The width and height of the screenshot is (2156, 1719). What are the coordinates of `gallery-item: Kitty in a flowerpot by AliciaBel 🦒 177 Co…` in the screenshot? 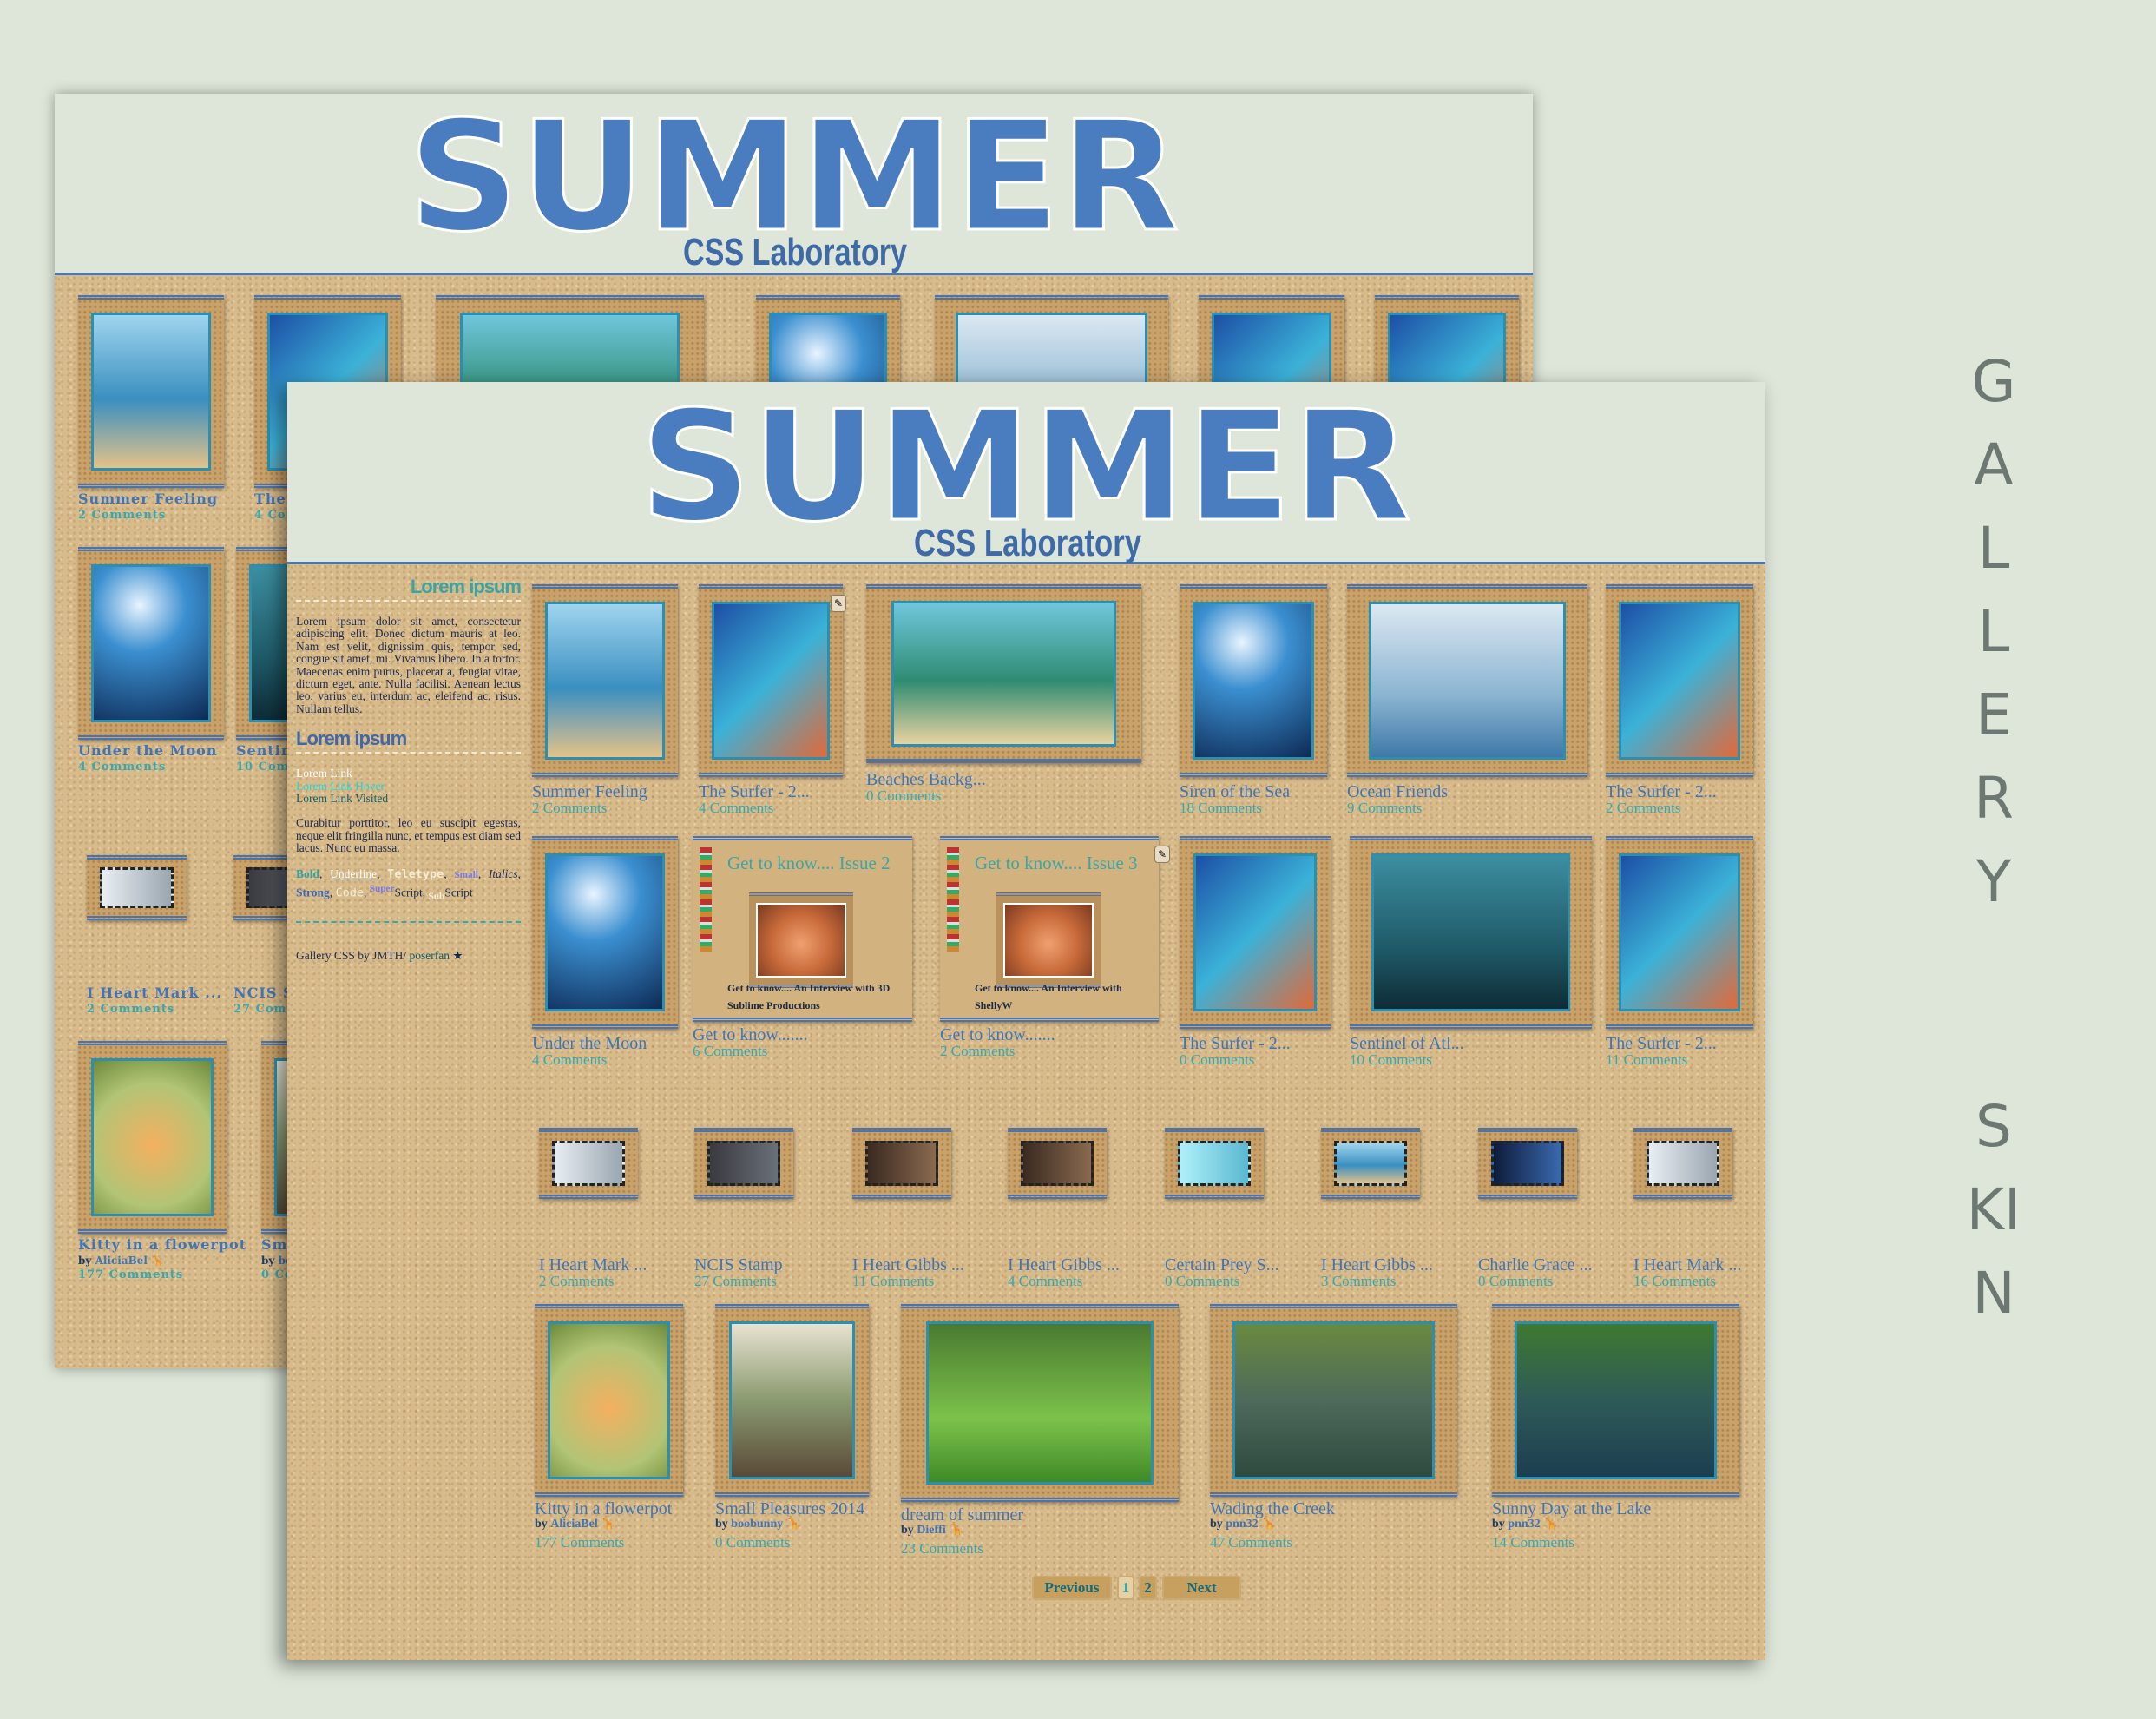 It's located at (162, 1161).